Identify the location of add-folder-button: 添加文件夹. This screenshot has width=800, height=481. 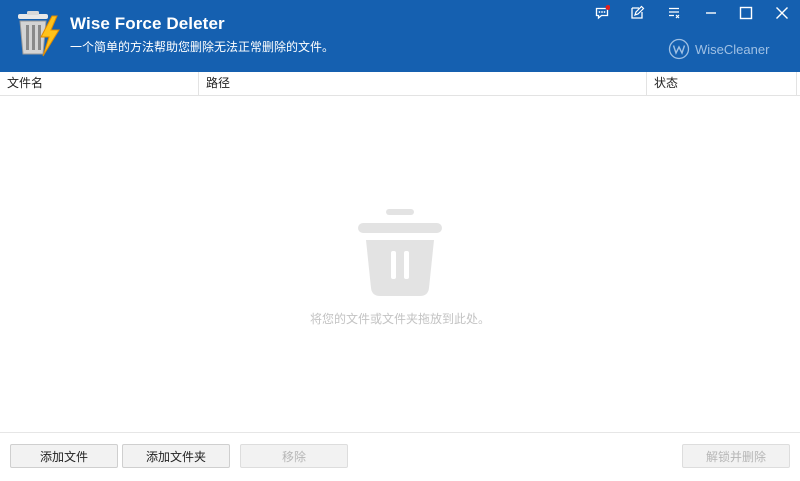
(176, 456).